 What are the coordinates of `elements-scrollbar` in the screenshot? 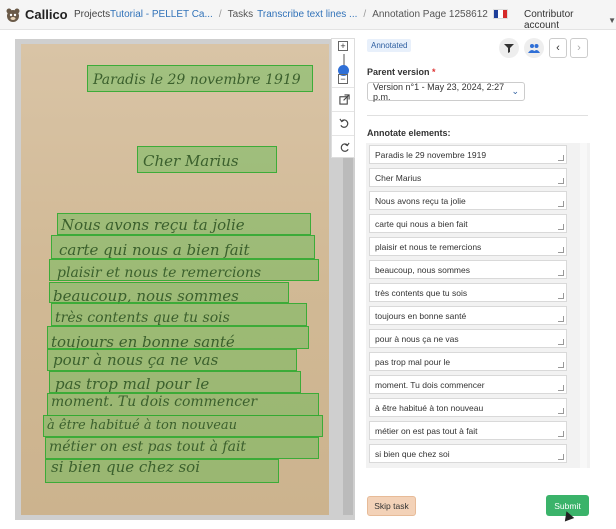 It's located at (583, 305).